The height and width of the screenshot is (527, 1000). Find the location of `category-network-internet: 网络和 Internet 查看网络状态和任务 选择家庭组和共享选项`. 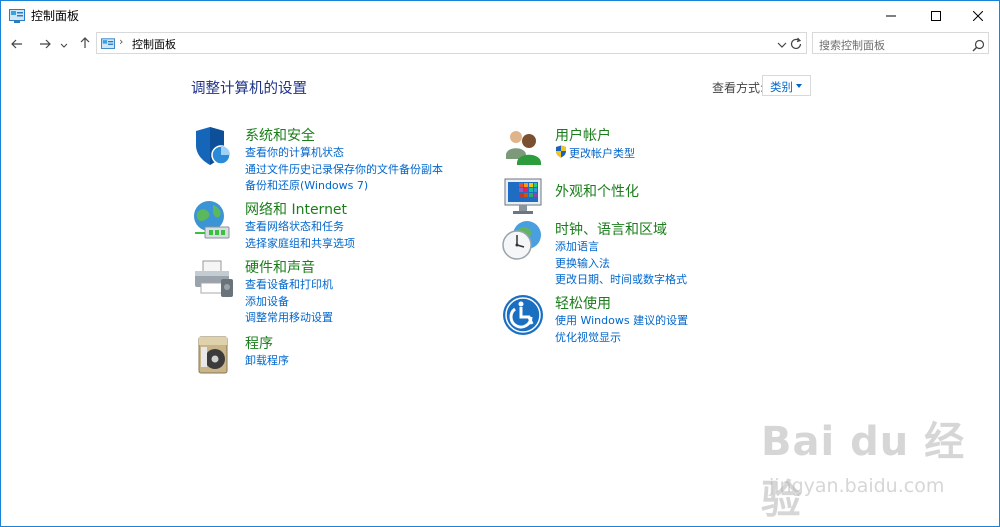

category-network-internet: 网络和 Internet 查看网络状态和任务 选择家庭组和共享选项 is located at coordinates (341, 226).